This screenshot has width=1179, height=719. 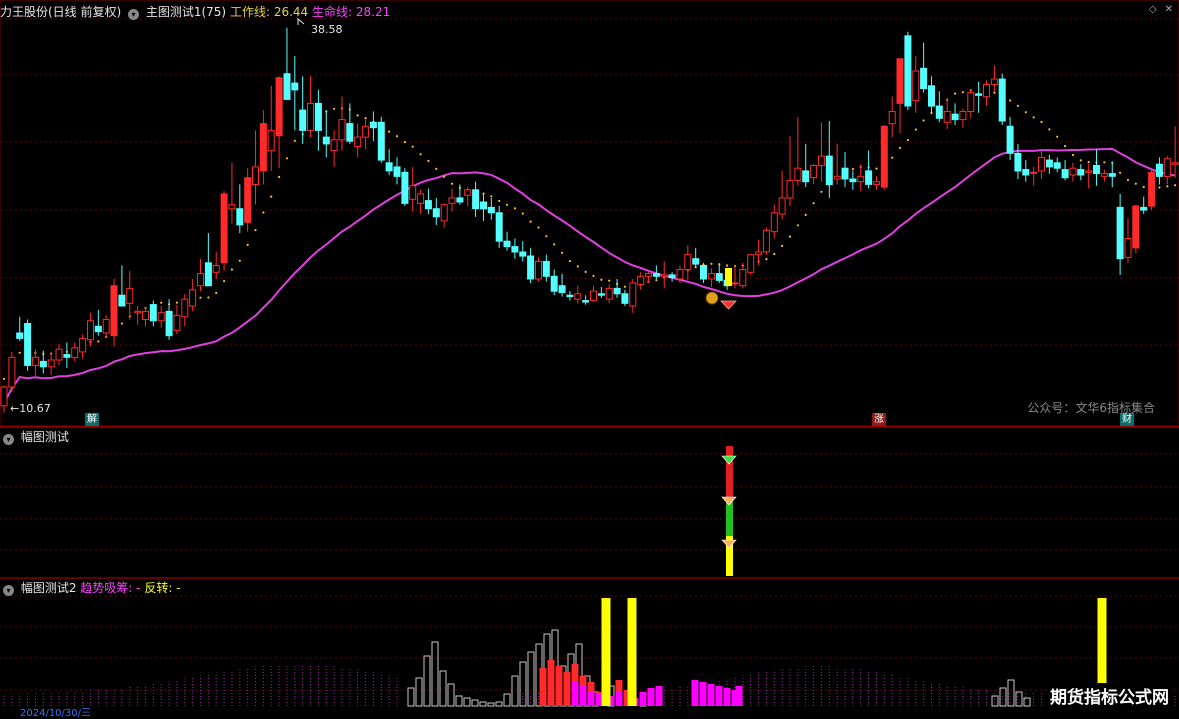 What do you see at coordinates (879, 419) in the screenshot?
I see `signal-tag-zhang: 涨` at bounding box center [879, 419].